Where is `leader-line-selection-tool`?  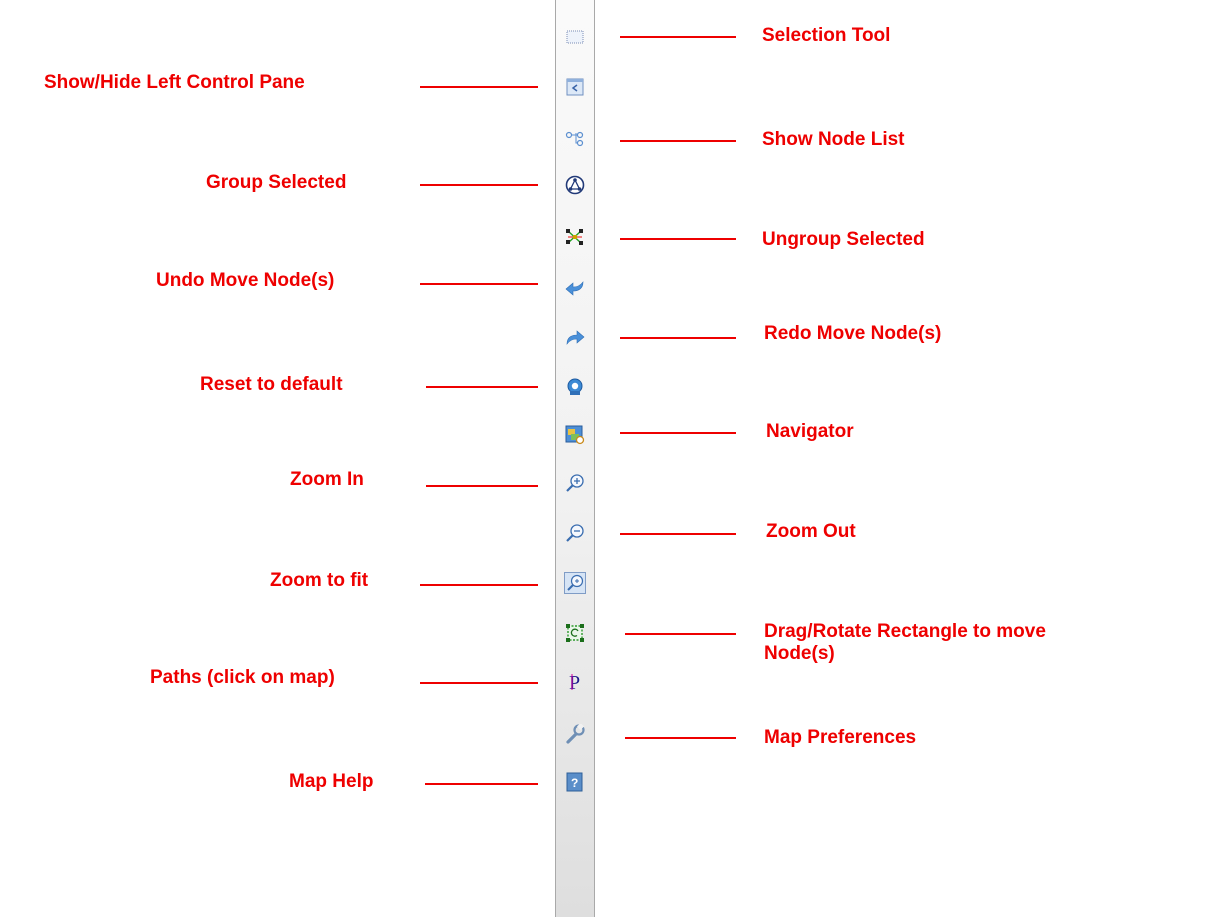 leader-line-selection-tool is located at coordinates (678, 37).